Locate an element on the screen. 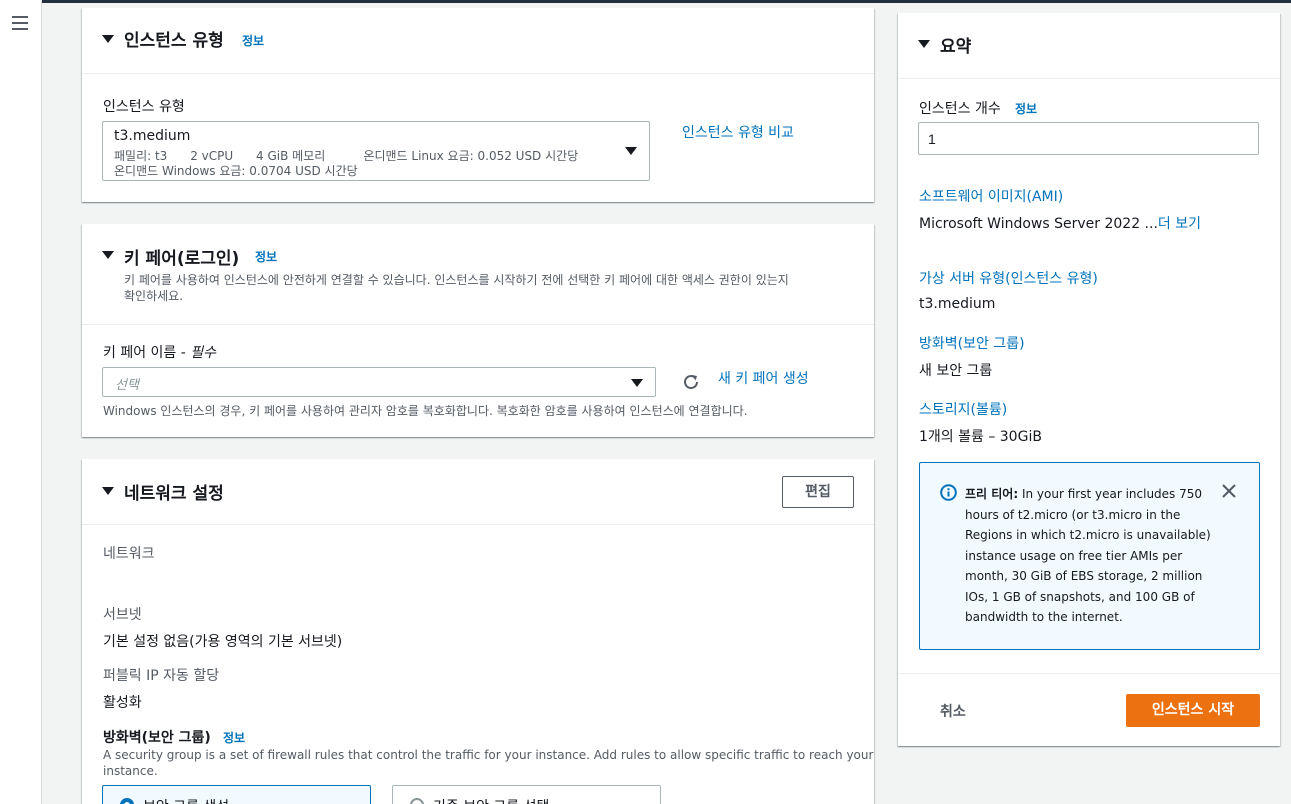 The image size is (1291, 804). instance-type-info-link: 정보 is located at coordinates (253, 40).